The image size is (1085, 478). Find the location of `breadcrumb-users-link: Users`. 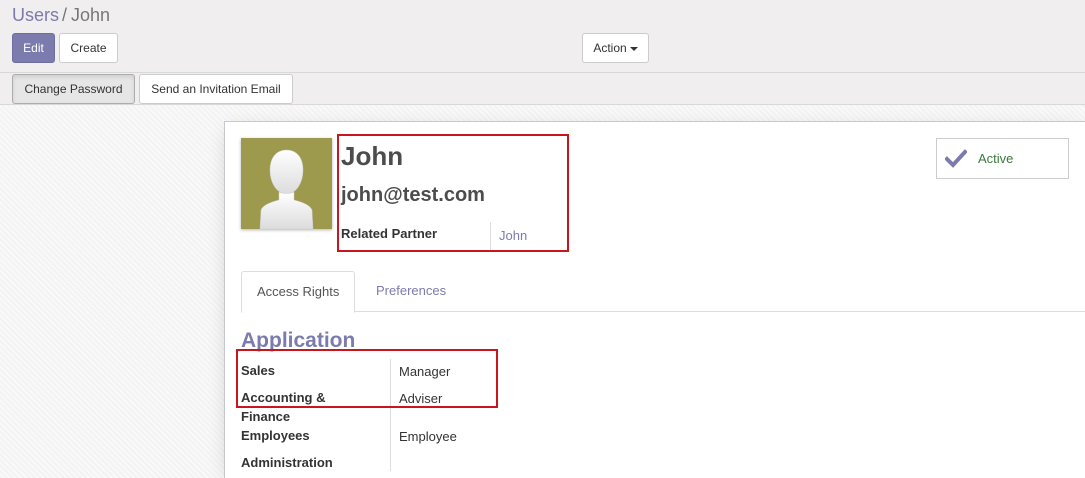

breadcrumb-users-link: Users is located at coordinates (35, 15).